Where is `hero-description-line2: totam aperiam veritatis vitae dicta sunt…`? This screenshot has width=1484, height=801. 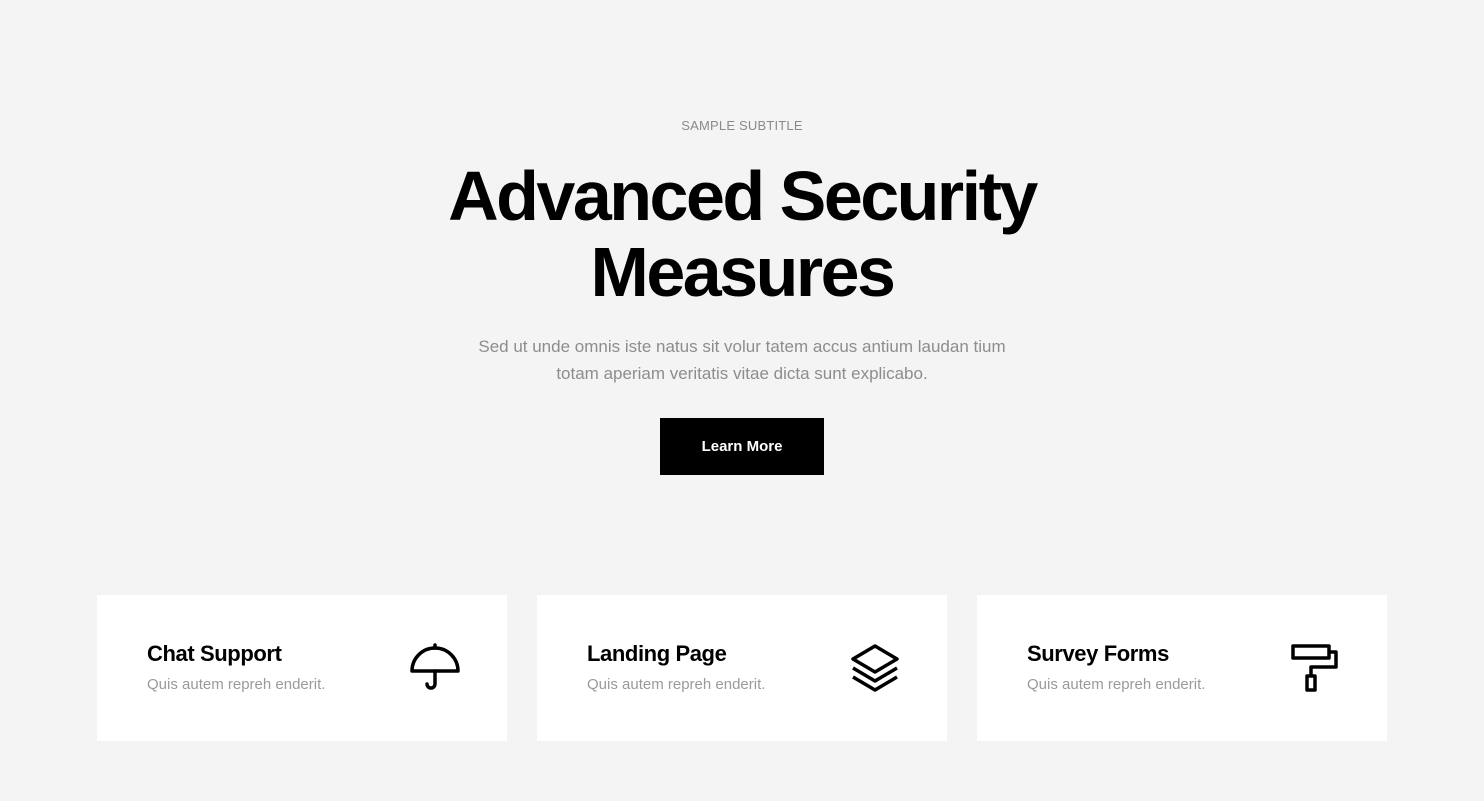
hero-description-line2: totam aperiam veritatis vitae dicta sunt… is located at coordinates (742, 373).